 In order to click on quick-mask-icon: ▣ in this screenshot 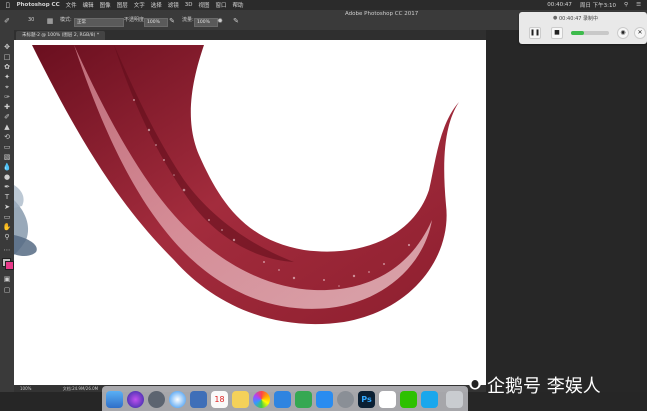, I will do `click(7, 279)`.